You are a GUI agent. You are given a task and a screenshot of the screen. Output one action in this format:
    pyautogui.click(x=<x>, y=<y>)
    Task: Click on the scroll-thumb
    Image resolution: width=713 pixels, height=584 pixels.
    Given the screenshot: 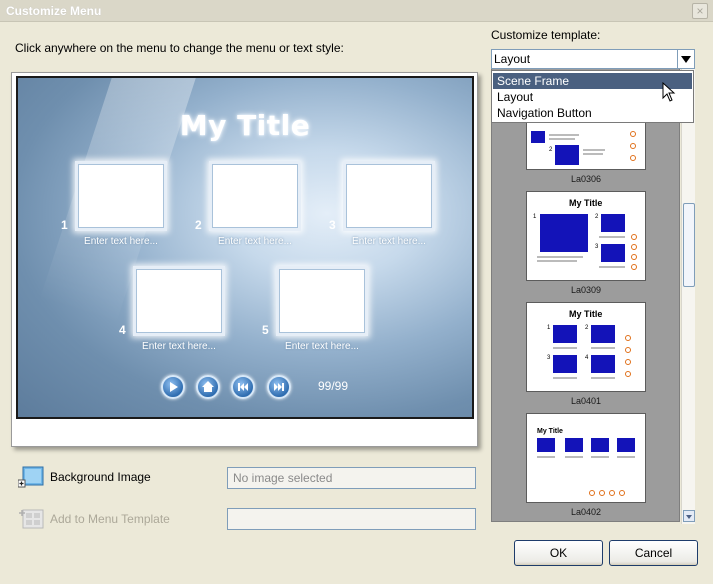 What is the action you would take?
    pyautogui.click(x=689, y=245)
    